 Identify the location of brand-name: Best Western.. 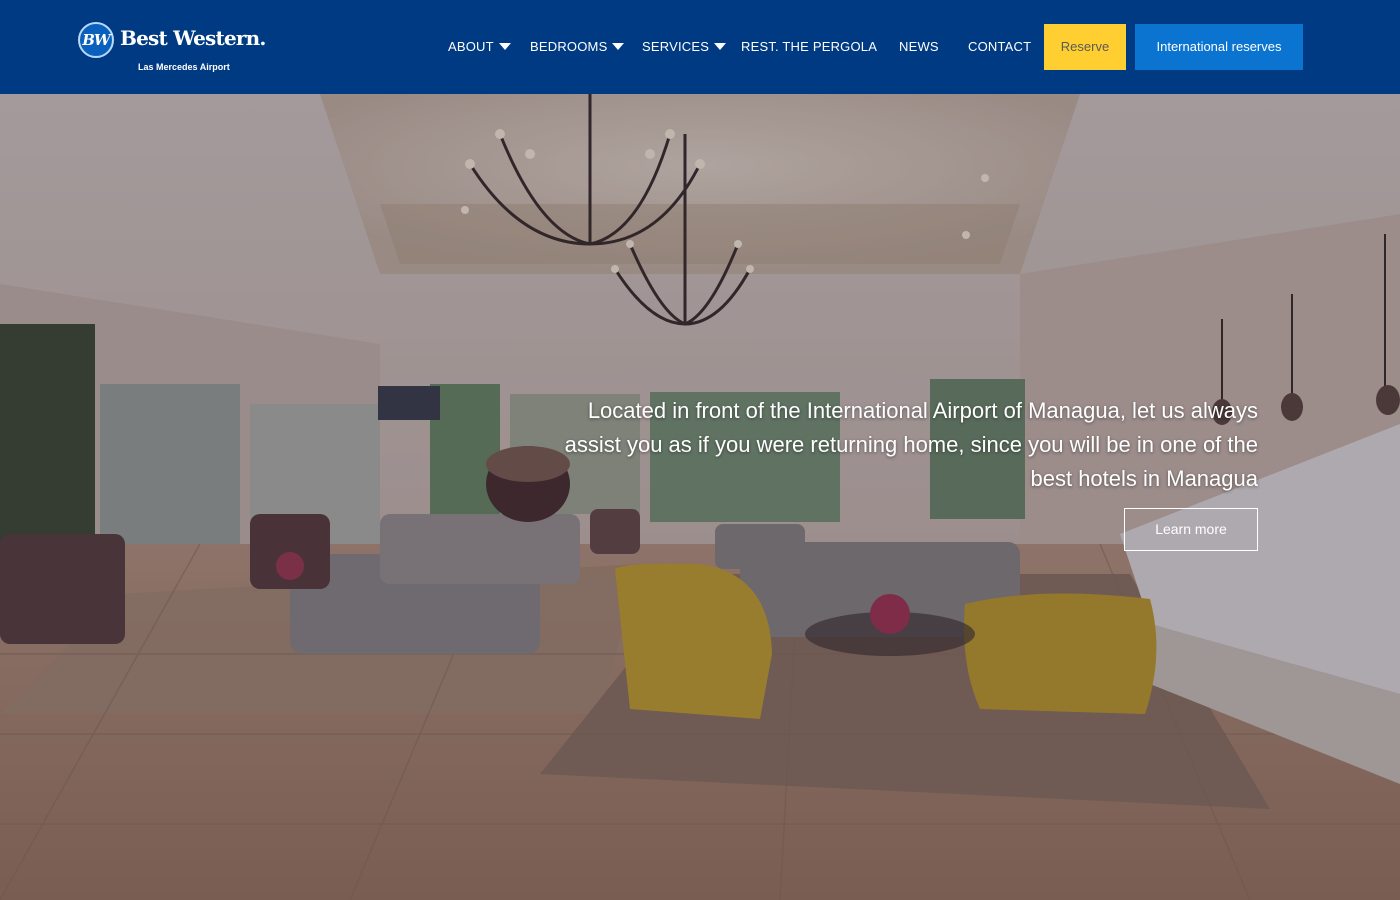
(193, 38).